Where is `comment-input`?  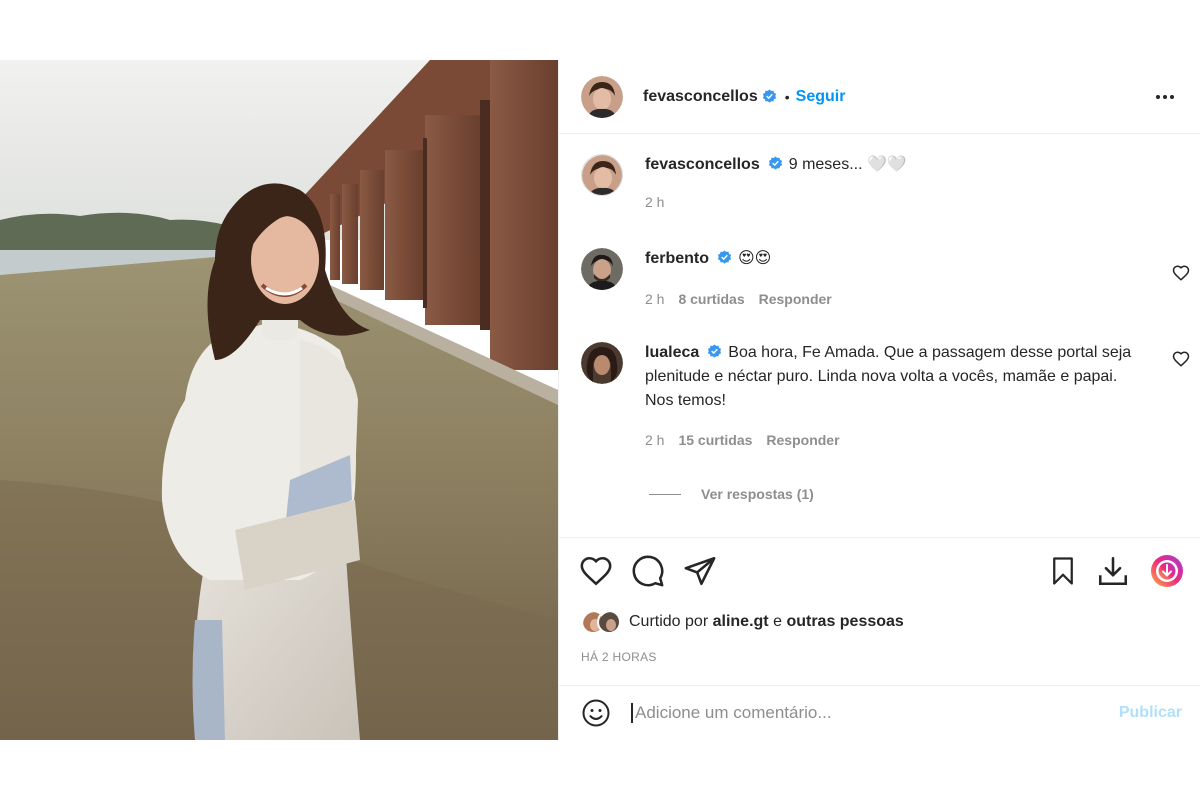 comment-input is located at coordinates (875, 713).